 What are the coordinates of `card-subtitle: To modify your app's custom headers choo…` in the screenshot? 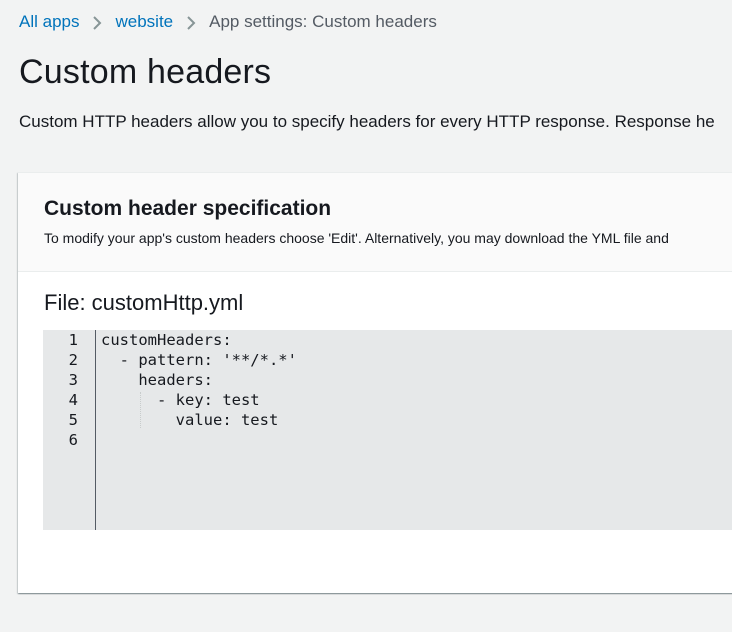 It's located at (356, 238).